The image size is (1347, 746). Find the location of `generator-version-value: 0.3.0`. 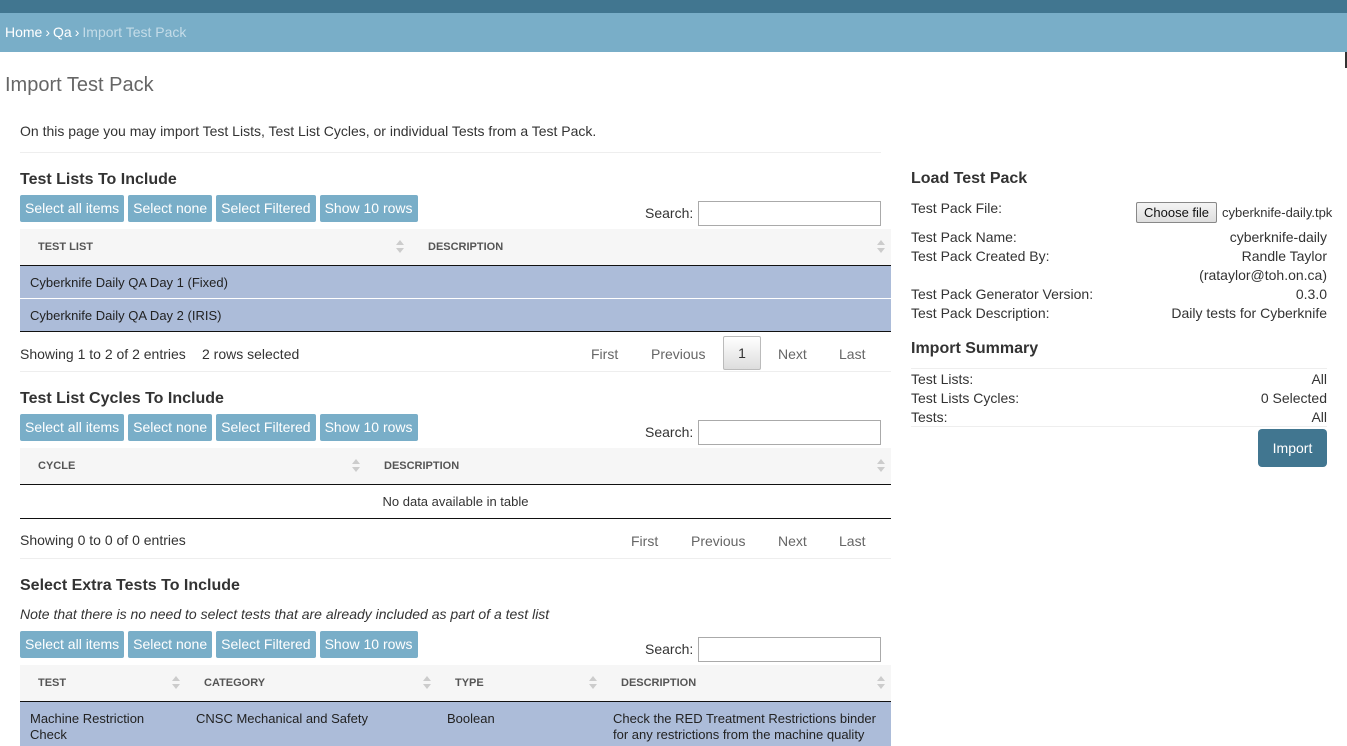

generator-version-value: 0.3.0 is located at coordinates (1311, 294).